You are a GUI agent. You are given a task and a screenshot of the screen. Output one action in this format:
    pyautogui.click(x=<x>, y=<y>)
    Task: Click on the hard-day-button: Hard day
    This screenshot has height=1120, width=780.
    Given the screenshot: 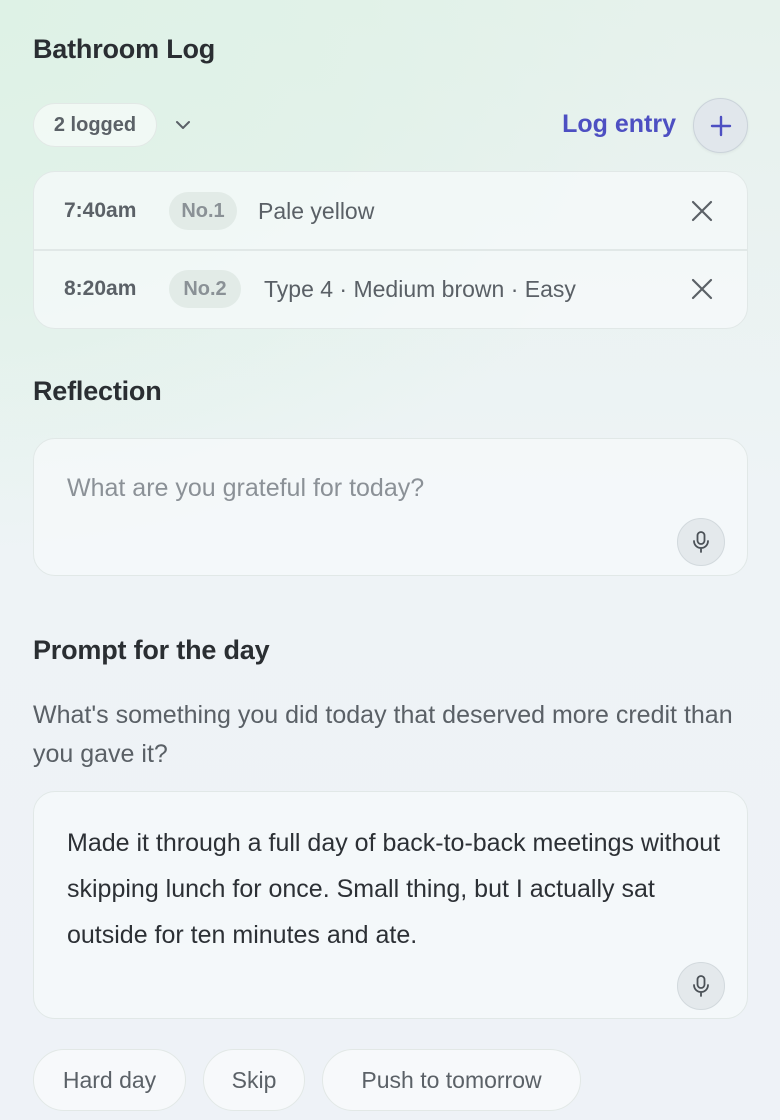 What is the action you would take?
    pyautogui.click(x=109, y=1080)
    